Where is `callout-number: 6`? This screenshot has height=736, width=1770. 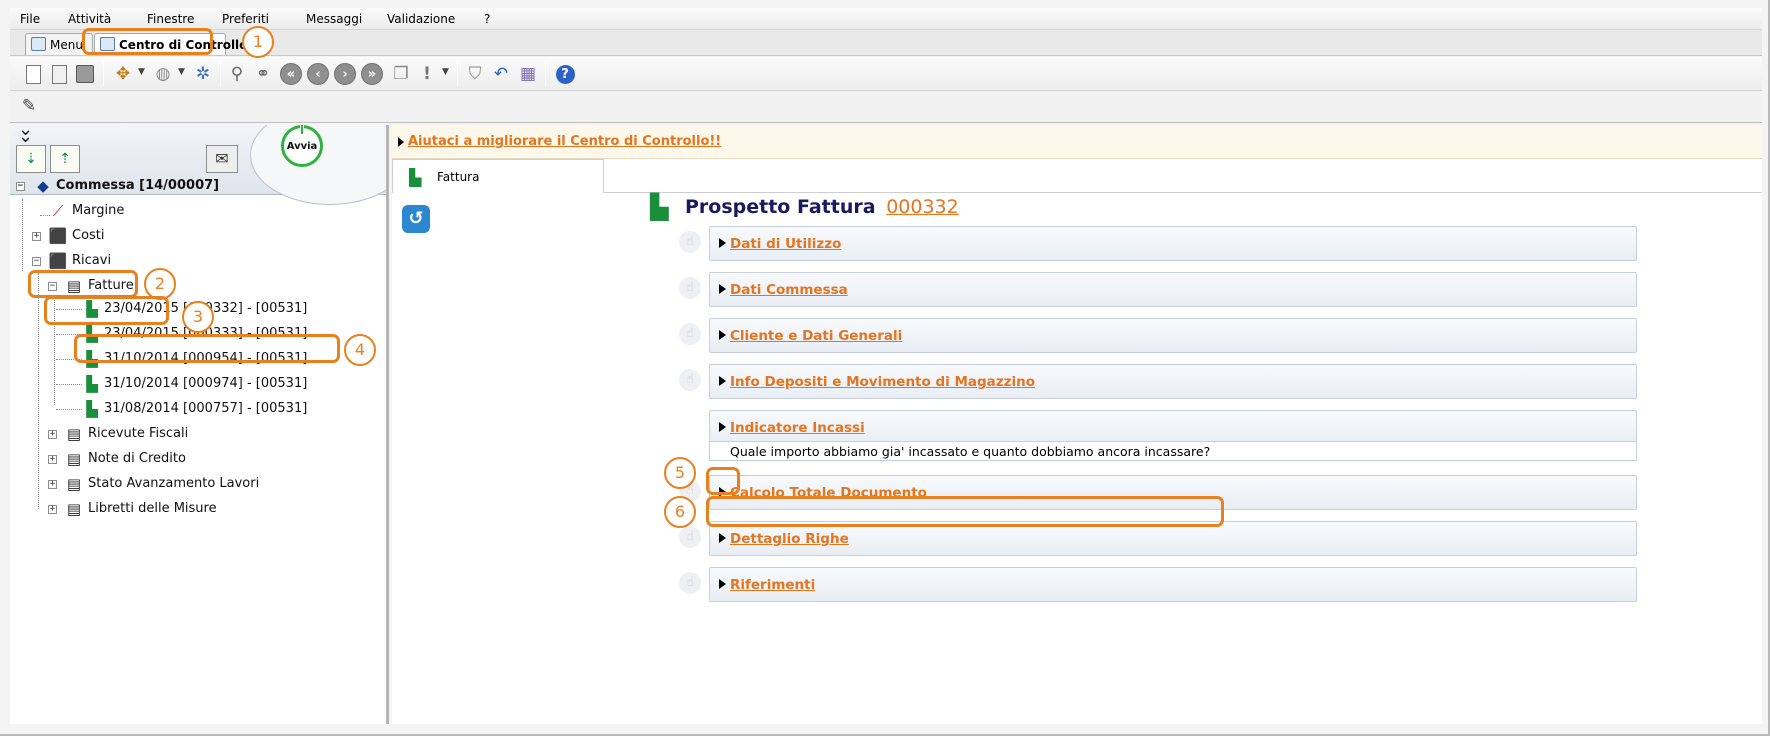 callout-number: 6 is located at coordinates (680, 512).